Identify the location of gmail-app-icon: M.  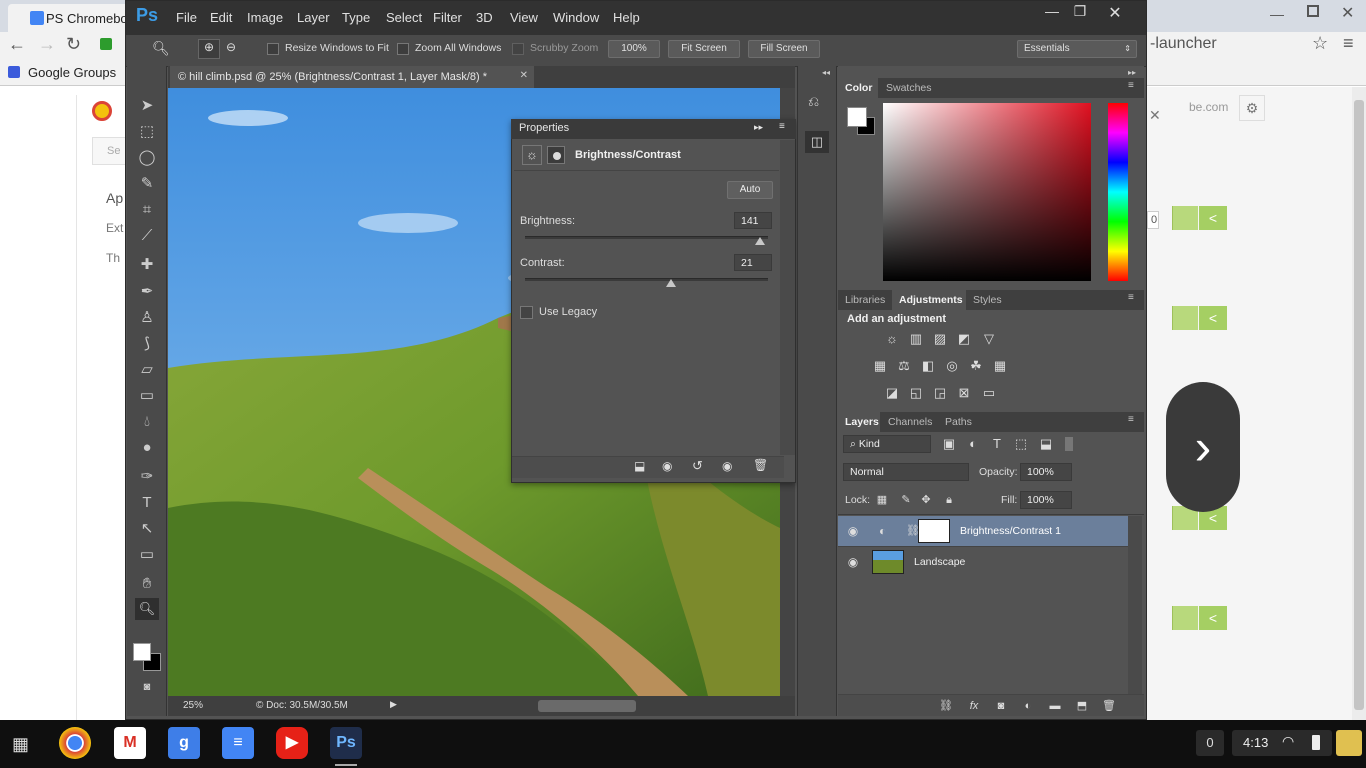
(130, 743).